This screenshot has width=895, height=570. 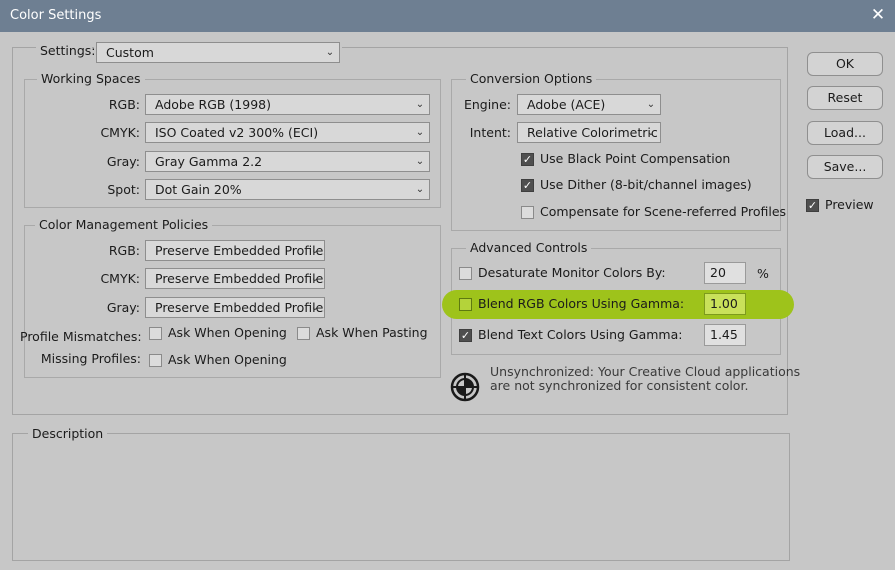 I want to click on desaturate-input: 20, so click(x=725, y=273).